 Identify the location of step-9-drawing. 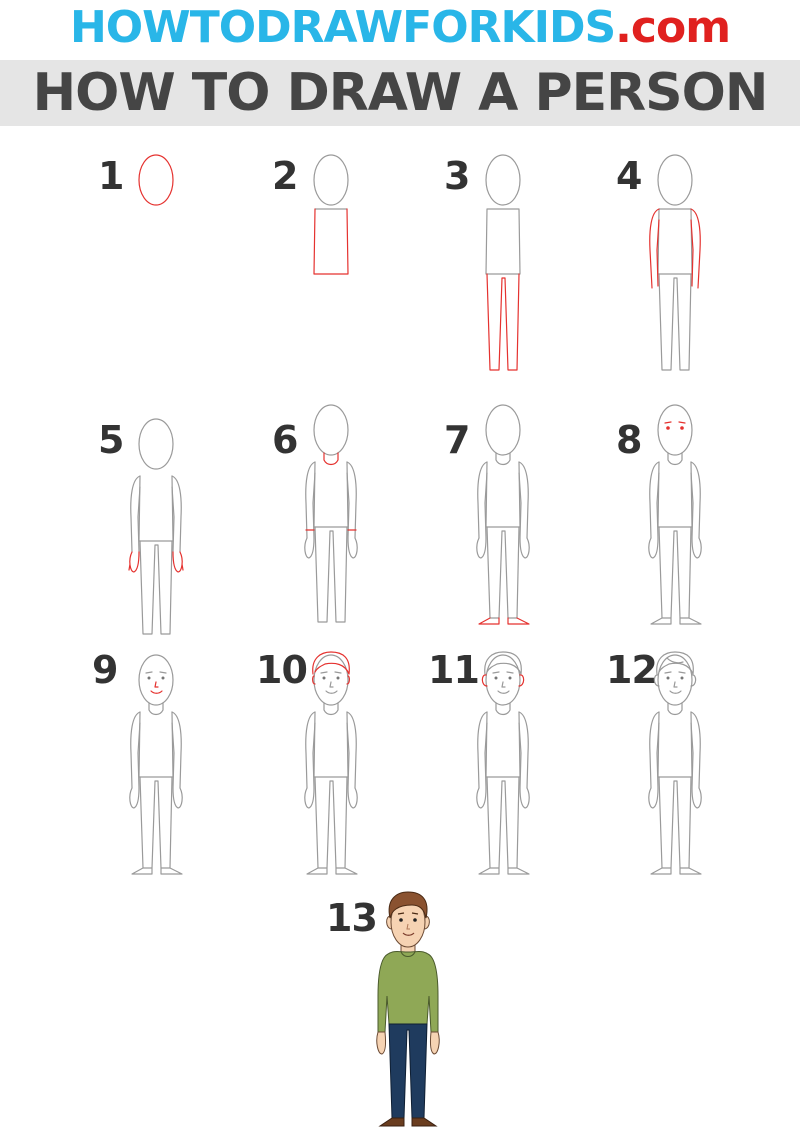
(156, 764).